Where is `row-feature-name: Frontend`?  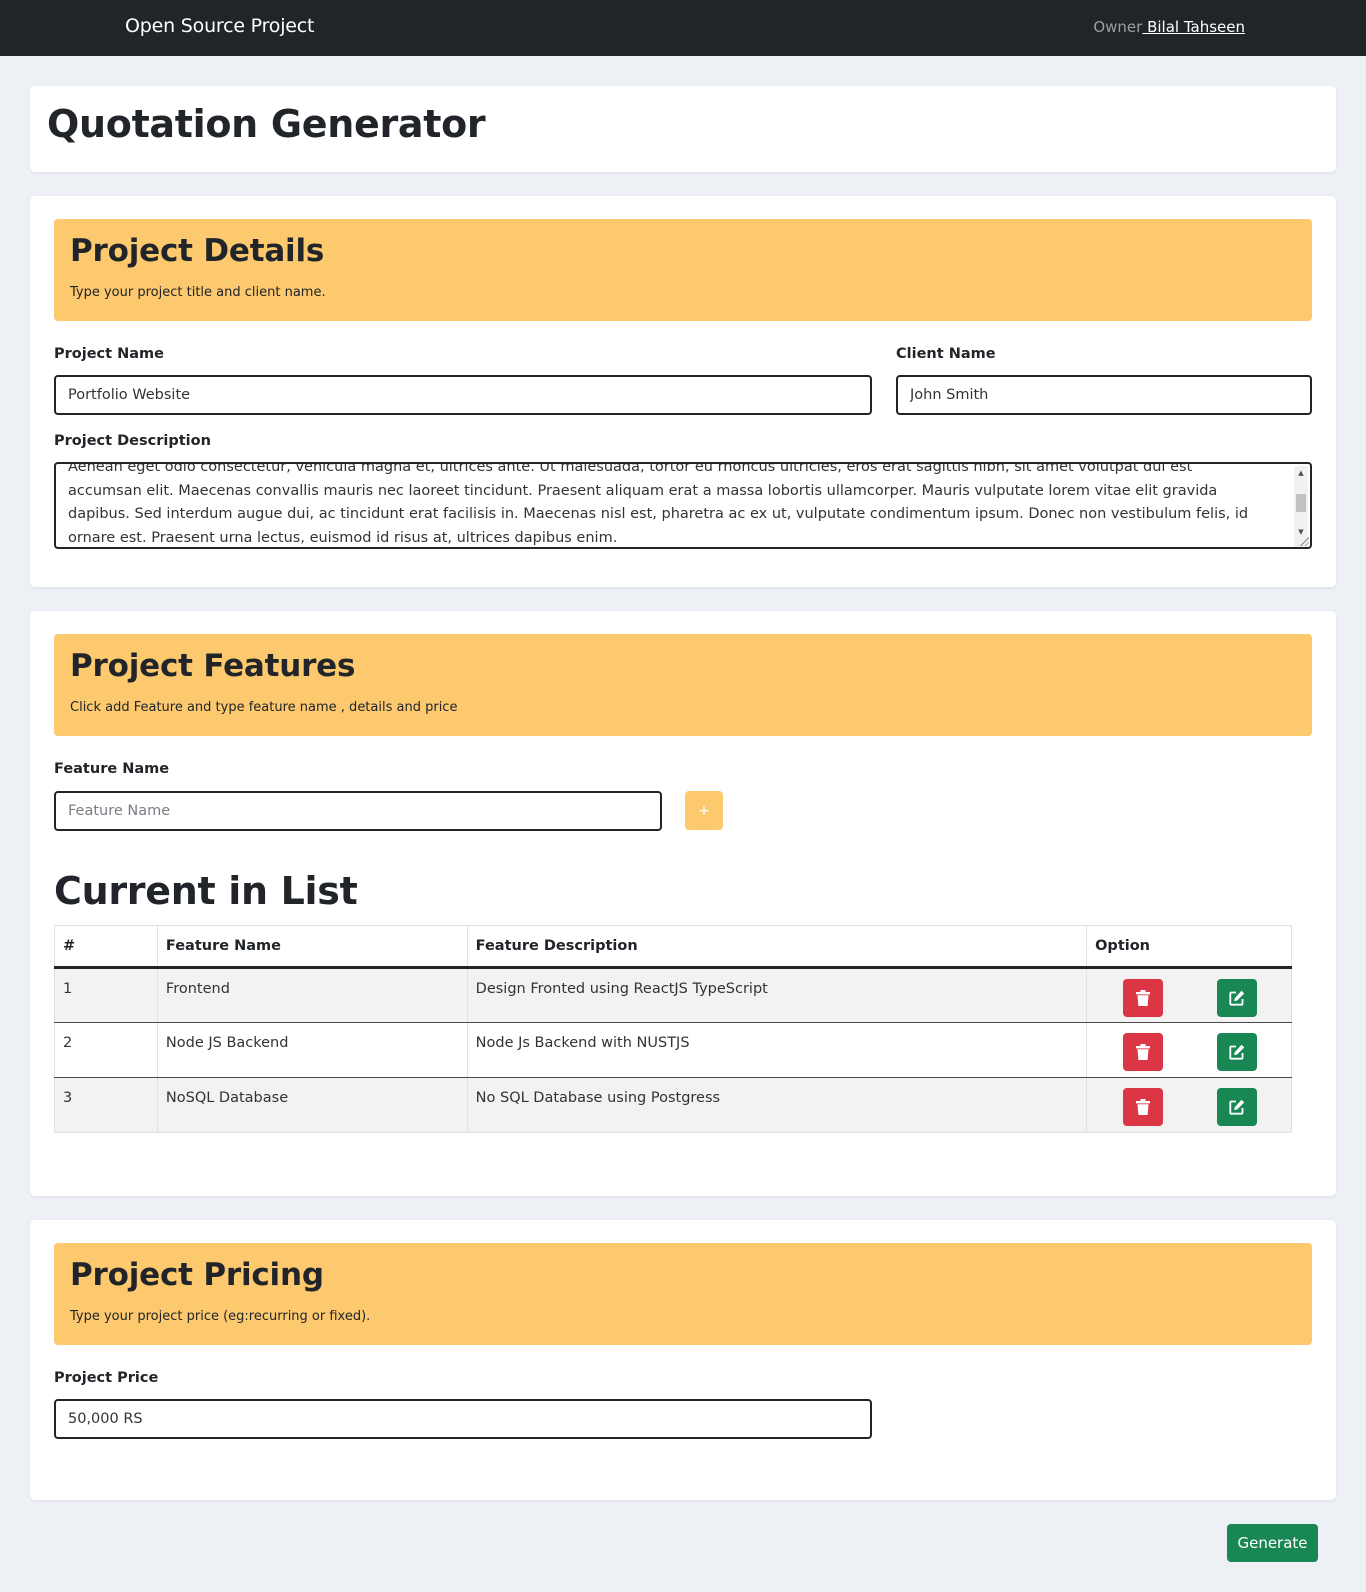 row-feature-name: Frontend is located at coordinates (312, 995).